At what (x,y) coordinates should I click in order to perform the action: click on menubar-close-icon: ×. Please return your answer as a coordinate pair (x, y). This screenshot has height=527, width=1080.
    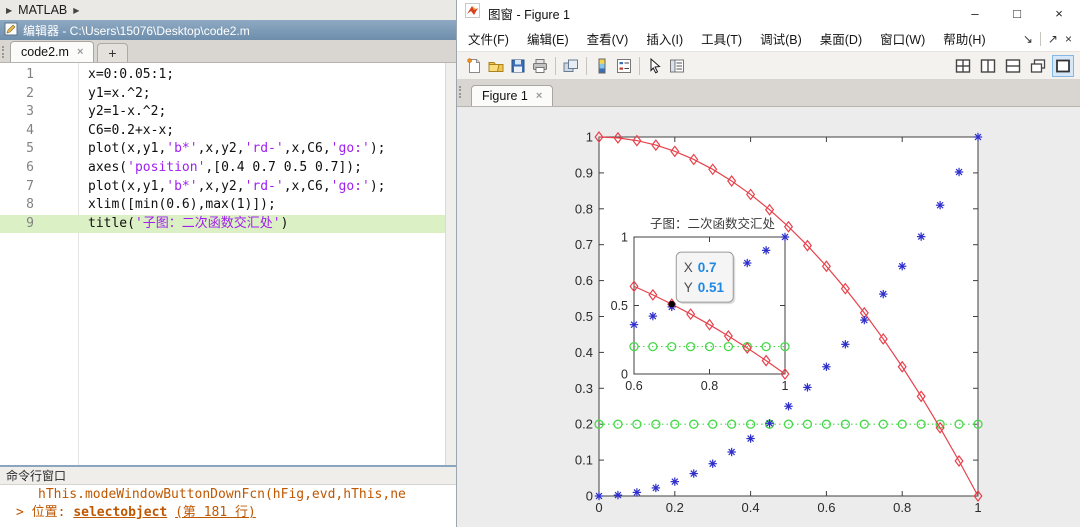
    Looking at the image, I should click on (1068, 39).